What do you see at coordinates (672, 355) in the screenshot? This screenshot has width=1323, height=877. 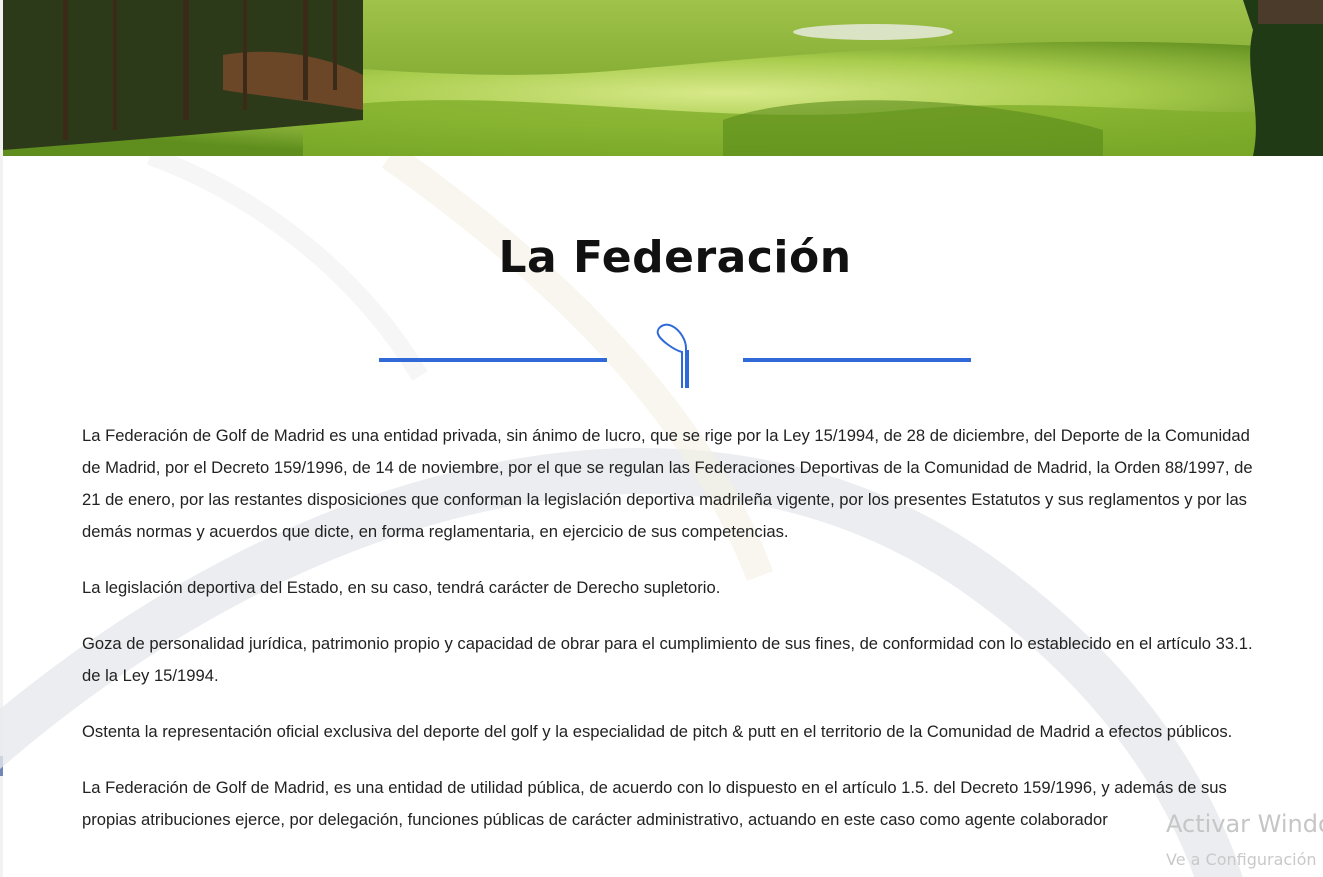 I see `golf-club-icon` at bounding box center [672, 355].